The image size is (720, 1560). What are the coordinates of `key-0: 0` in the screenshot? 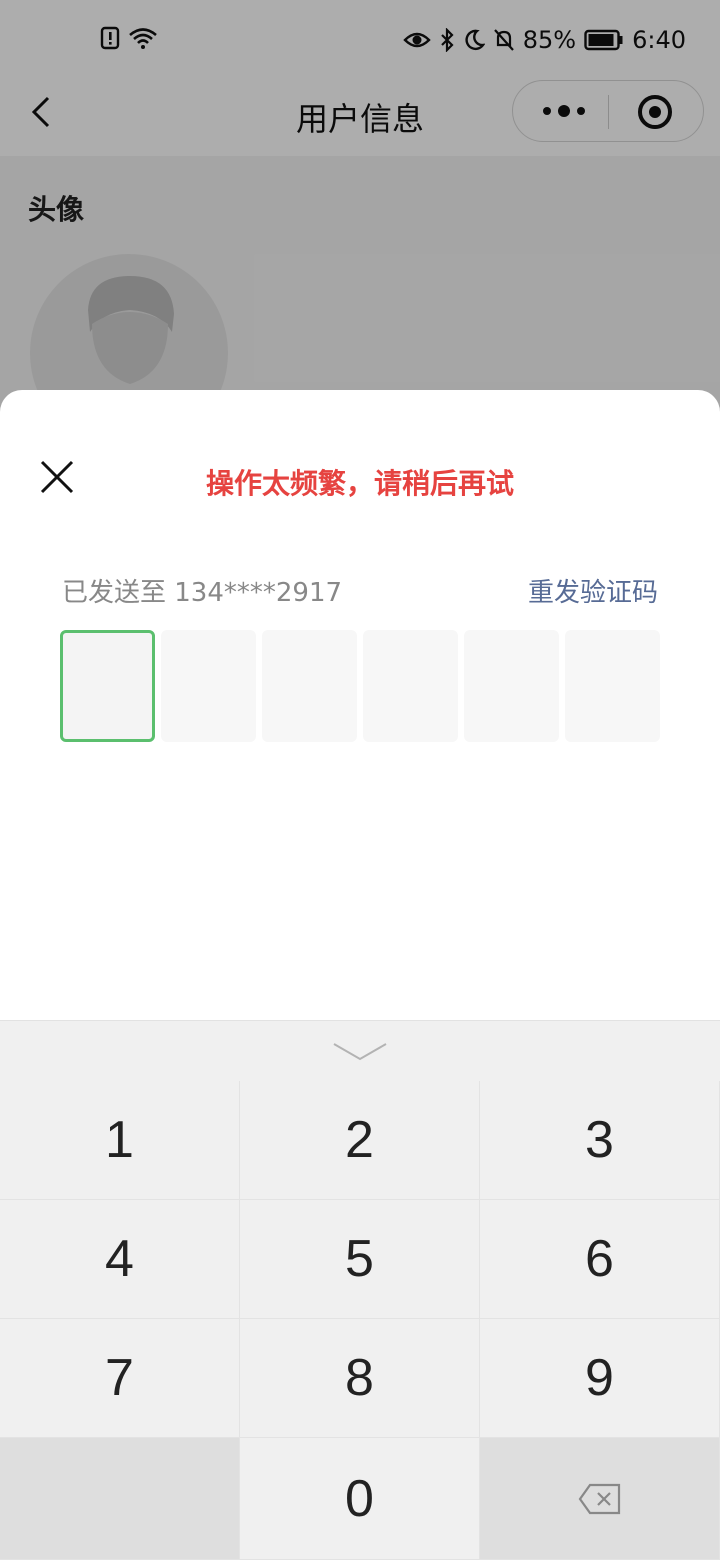 It's located at (360, 1499).